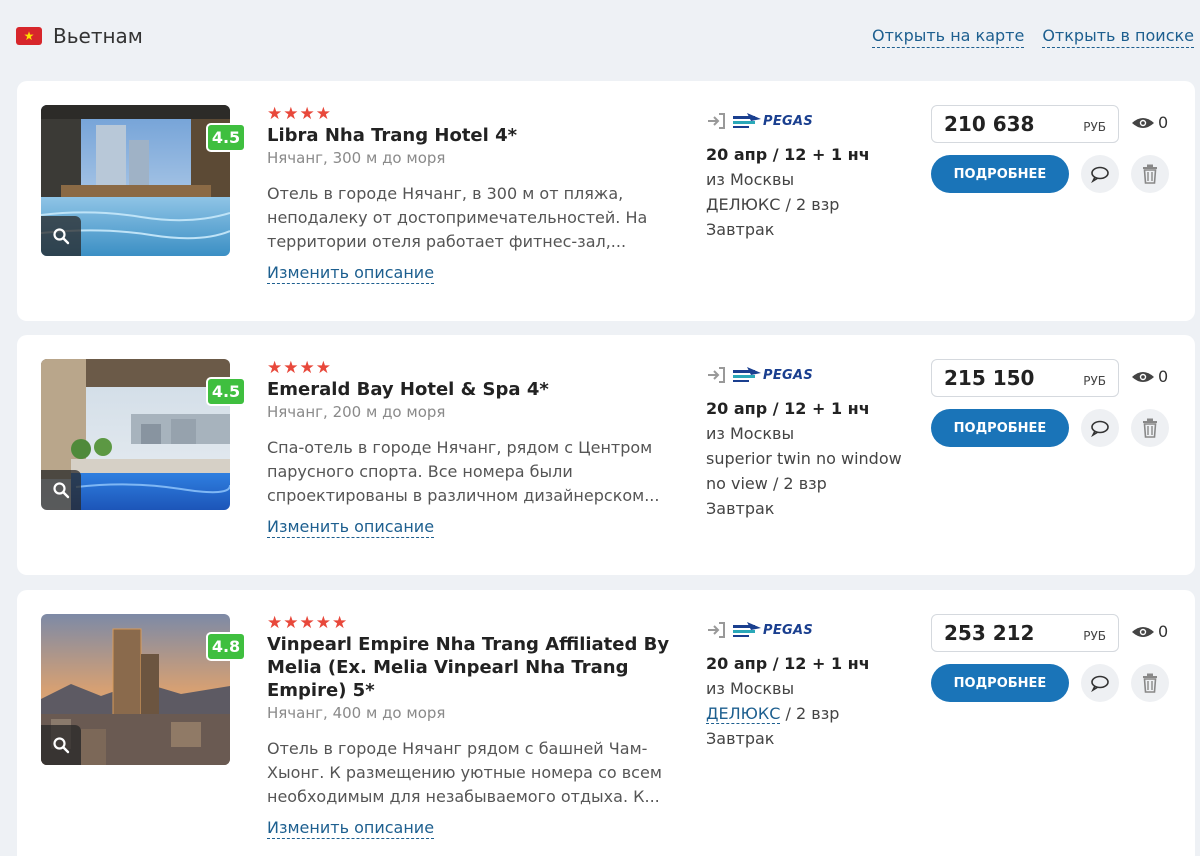  I want to click on price-box: 210 638 РУБ, so click(1025, 124).